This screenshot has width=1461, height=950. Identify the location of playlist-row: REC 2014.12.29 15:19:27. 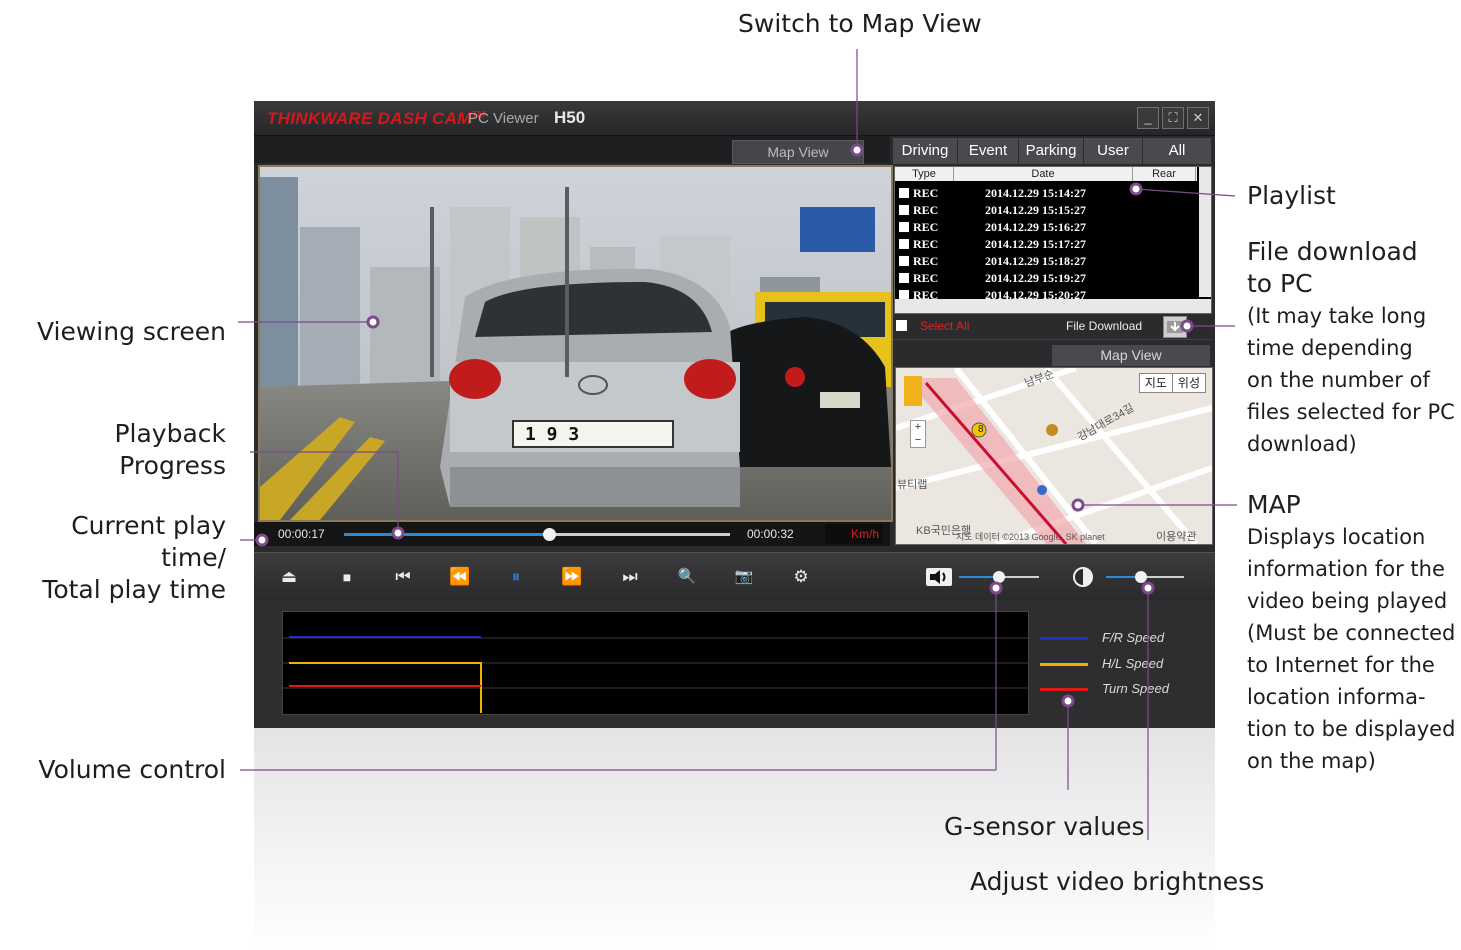
(1044, 277).